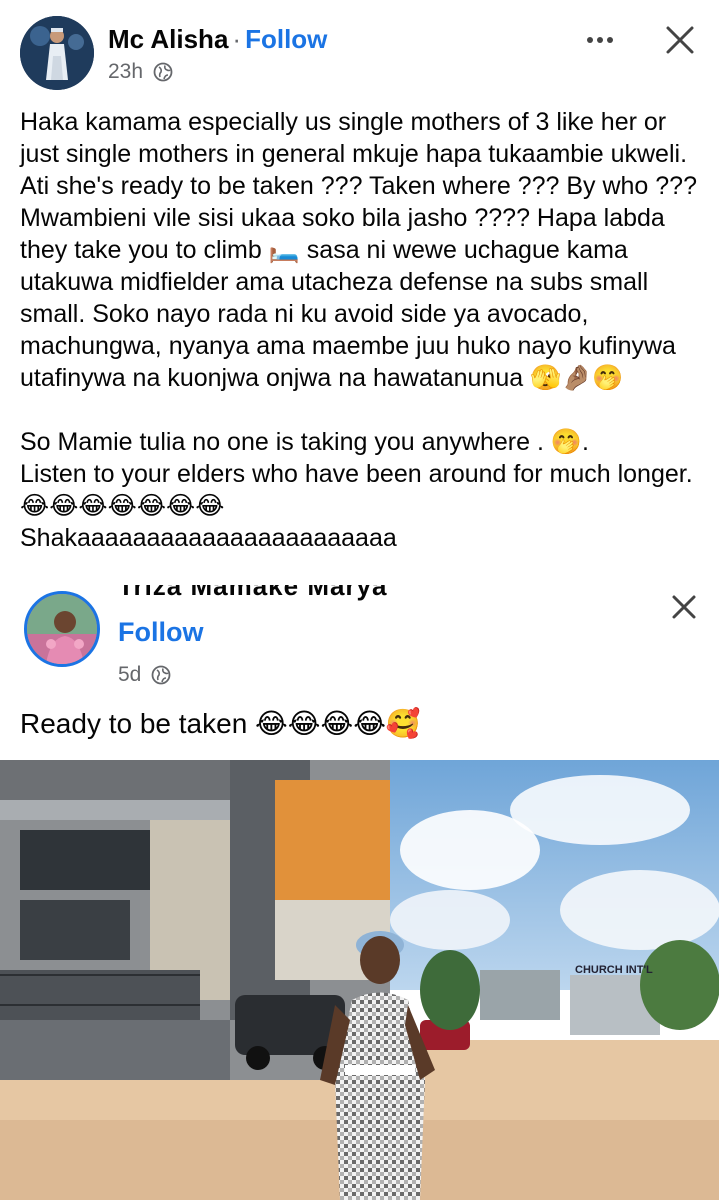  What do you see at coordinates (125, 72) in the screenshot?
I see `post-time: 23h` at bounding box center [125, 72].